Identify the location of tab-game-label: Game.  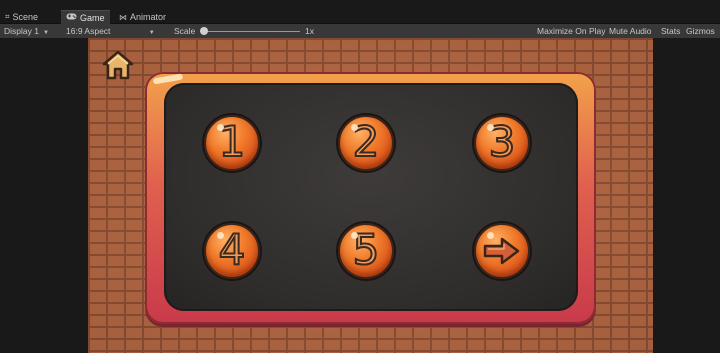
(92, 17).